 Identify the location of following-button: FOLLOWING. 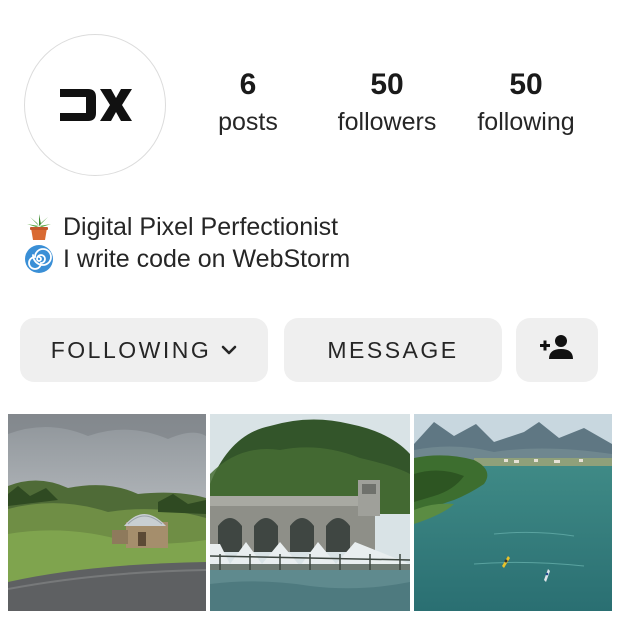
(144, 350).